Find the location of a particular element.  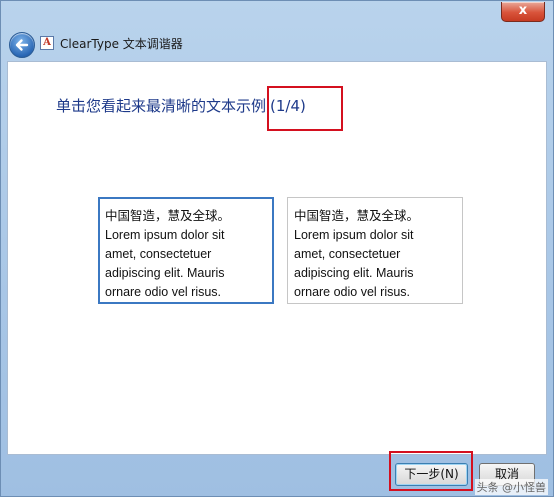

back-arrow-icon is located at coordinates (22, 45).